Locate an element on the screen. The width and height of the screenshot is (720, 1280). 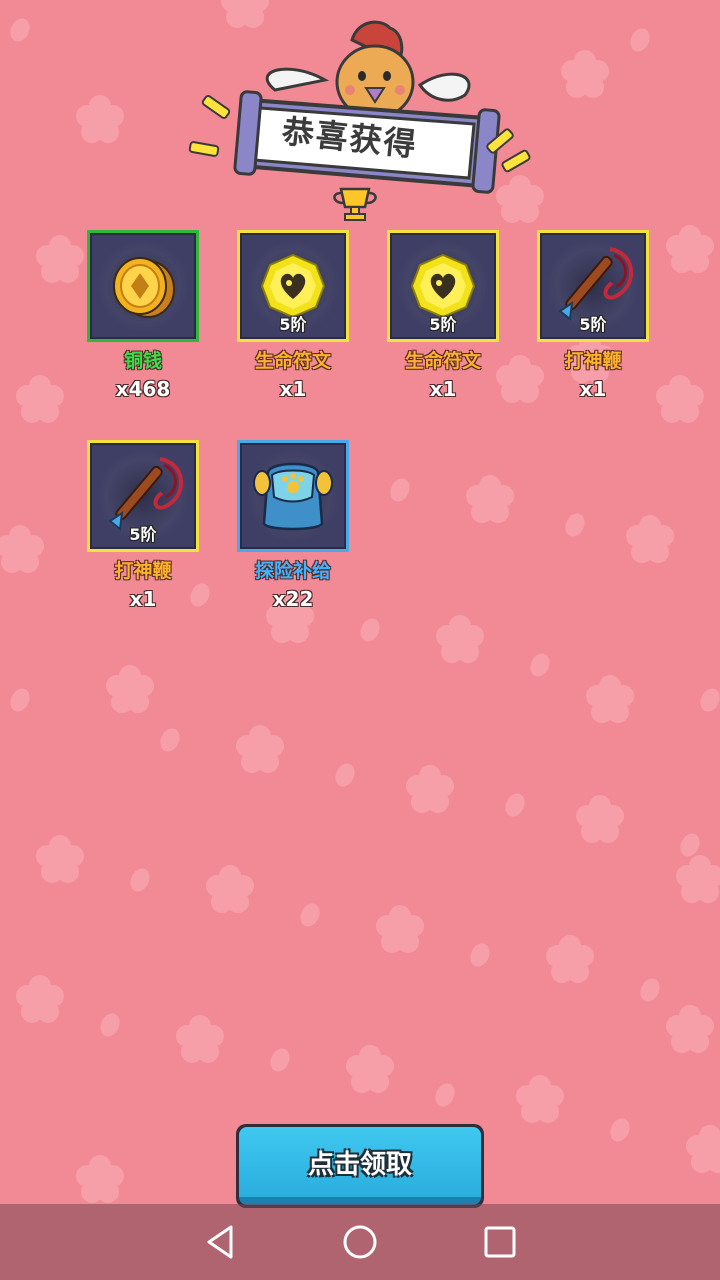
nav-recents-button is located at coordinates (500, 1242).